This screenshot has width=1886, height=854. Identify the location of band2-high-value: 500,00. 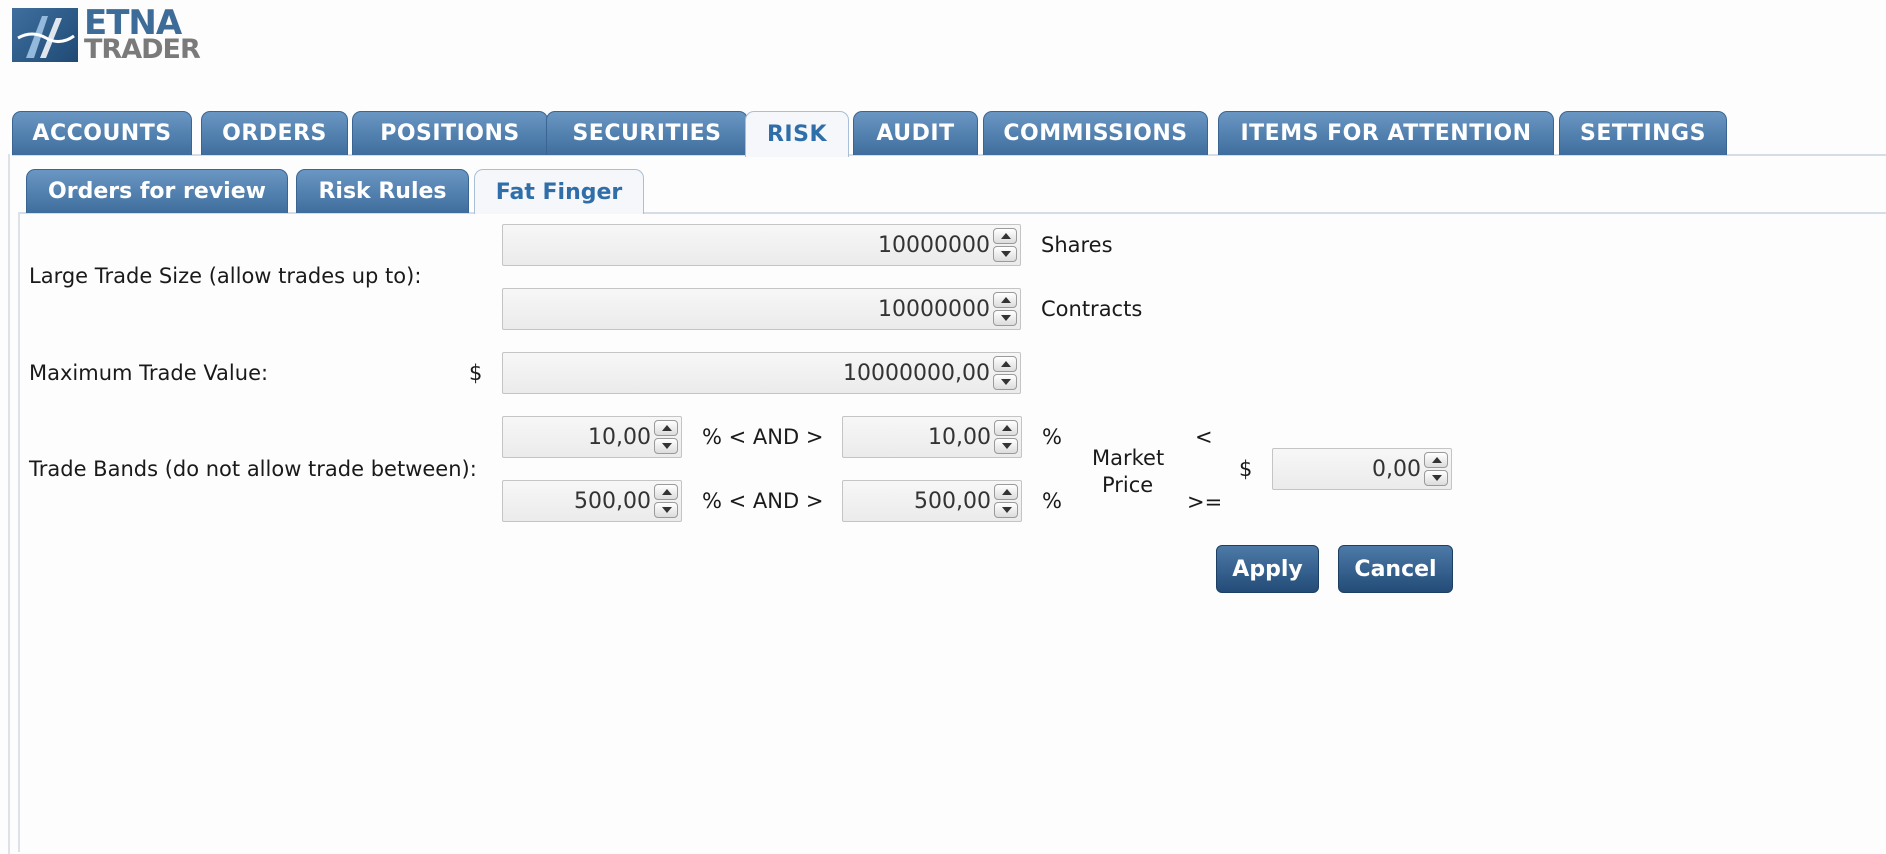
(919, 501).